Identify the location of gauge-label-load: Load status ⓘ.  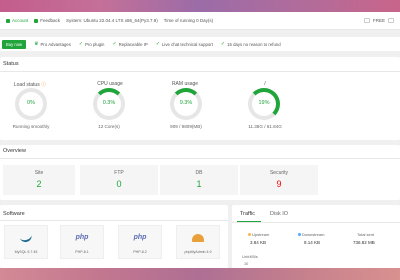
(30, 84).